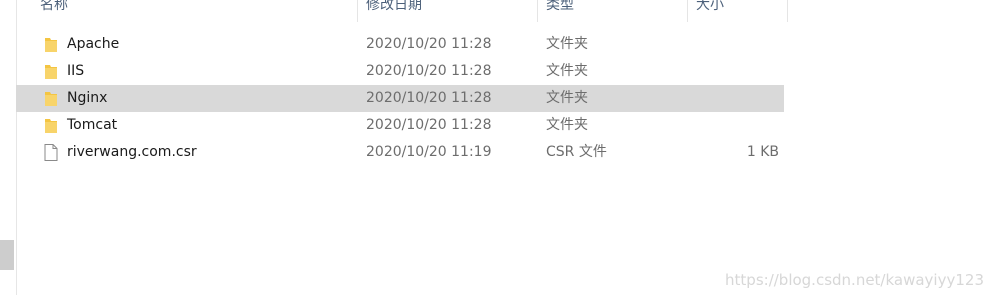 Image resolution: width=992 pixels, height=295 pixels. What do you see at coordinates (54, 6) in the screenshot?
I see `column-header-name-label: 名称` at bounding box center [54, 6].